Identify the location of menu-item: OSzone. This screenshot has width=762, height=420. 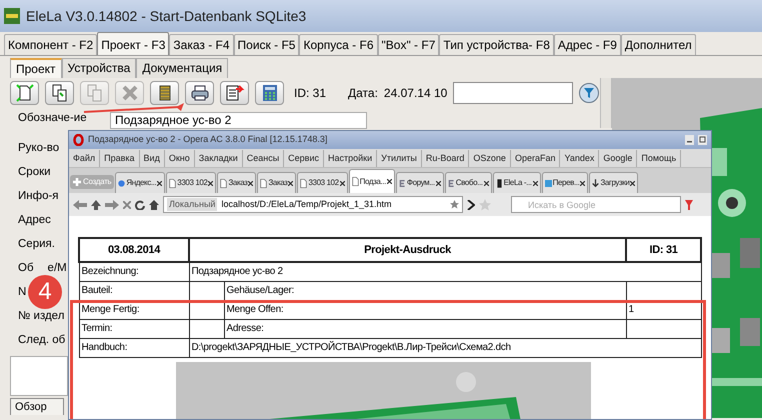
(490, 158).